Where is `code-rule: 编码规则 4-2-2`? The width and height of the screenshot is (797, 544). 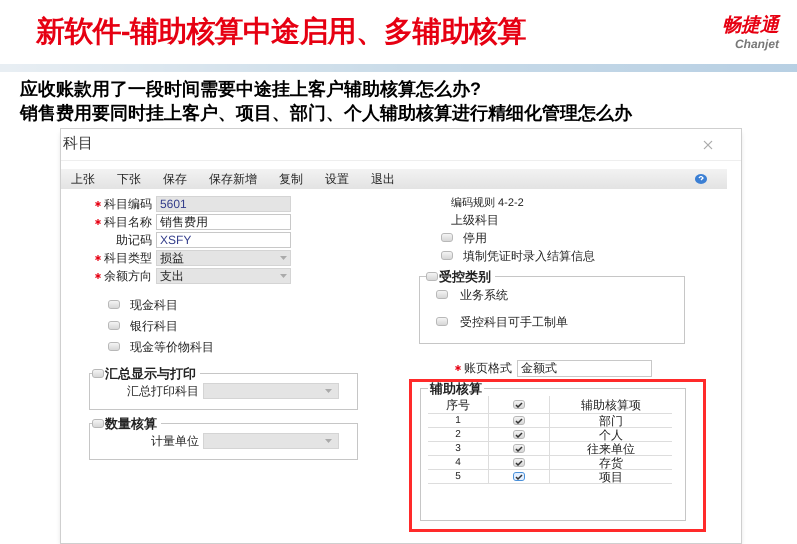
code-rule: 编码规则 4-2-2 is located at coordinates (488, 203).